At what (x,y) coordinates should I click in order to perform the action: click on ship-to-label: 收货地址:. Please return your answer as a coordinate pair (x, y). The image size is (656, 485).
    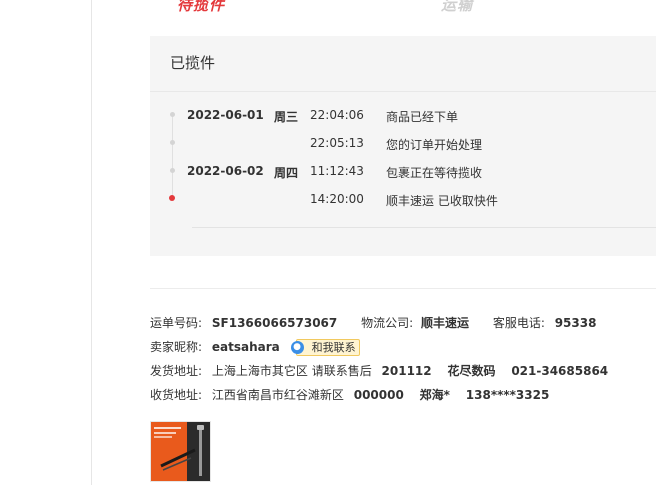
    Looking at the image, I should click on (176, 395).